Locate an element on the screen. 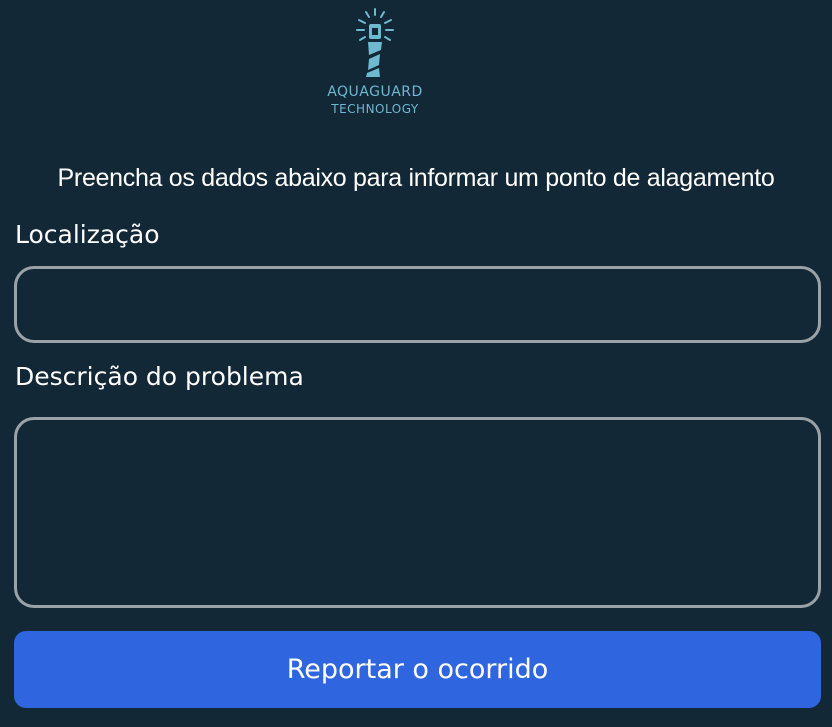 The width and height of the screenshot is (832, 727). aquaguard-logo: AQUAGUARD TECHNOLOGY is located at coordinates (375, 63).